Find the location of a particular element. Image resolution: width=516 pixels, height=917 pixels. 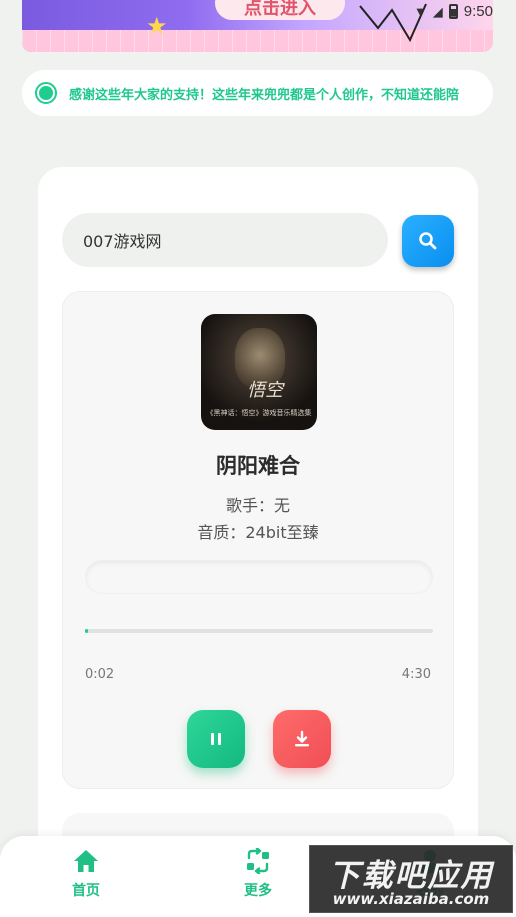

download-button is located at coordinates (302, 739).